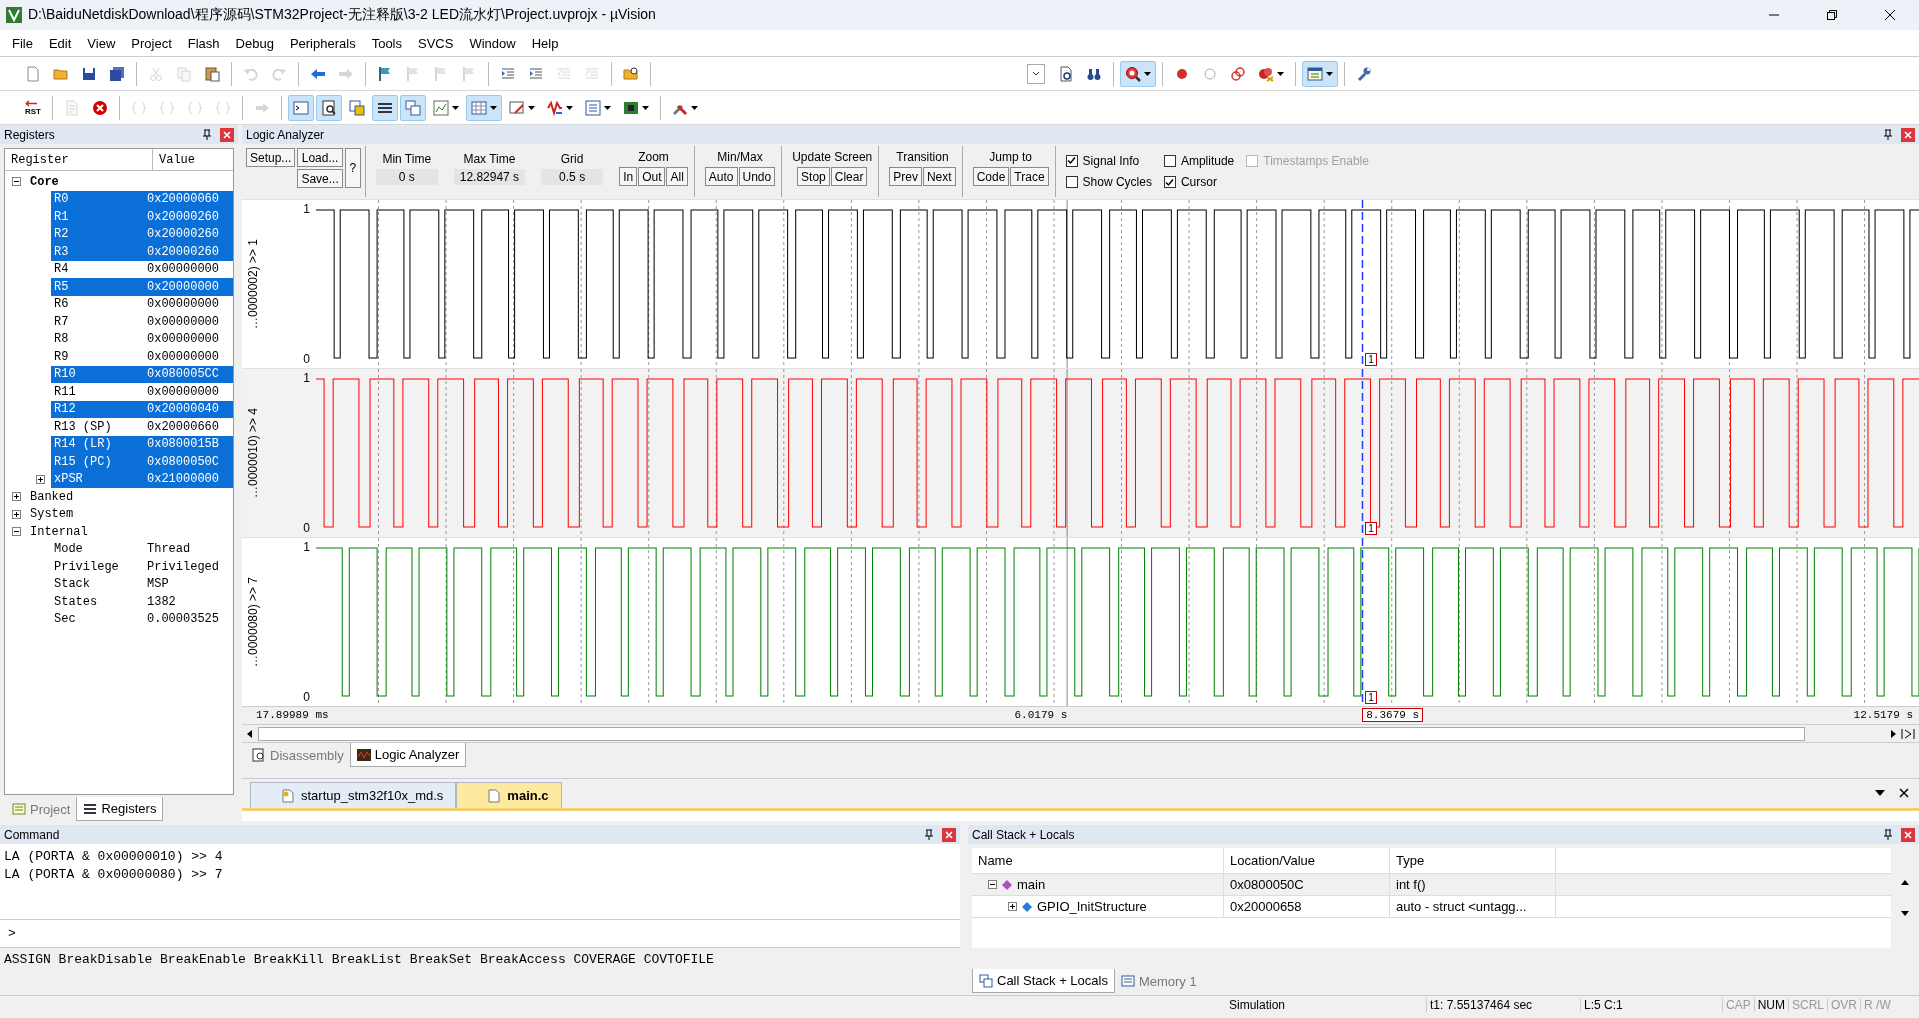 The image size is (1919, 1018). What do you see at coordinates (183, 619) in the screenshot?
I see `register-value: 0.00003525` at bounding box center [183, 619].